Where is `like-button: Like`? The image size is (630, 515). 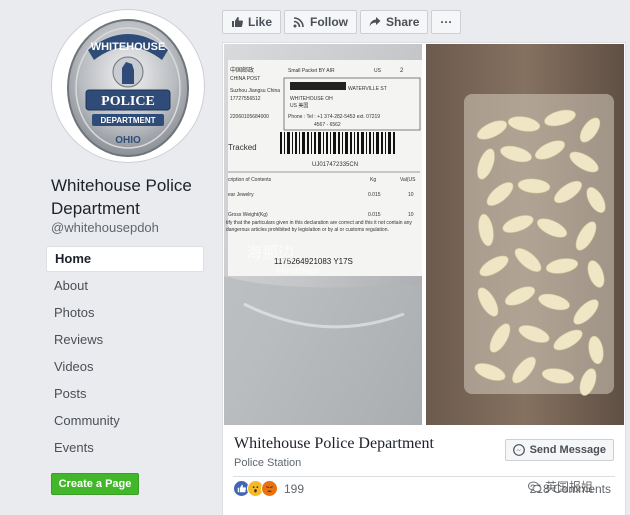
like-button: Like is located at coordinates (252, 22).